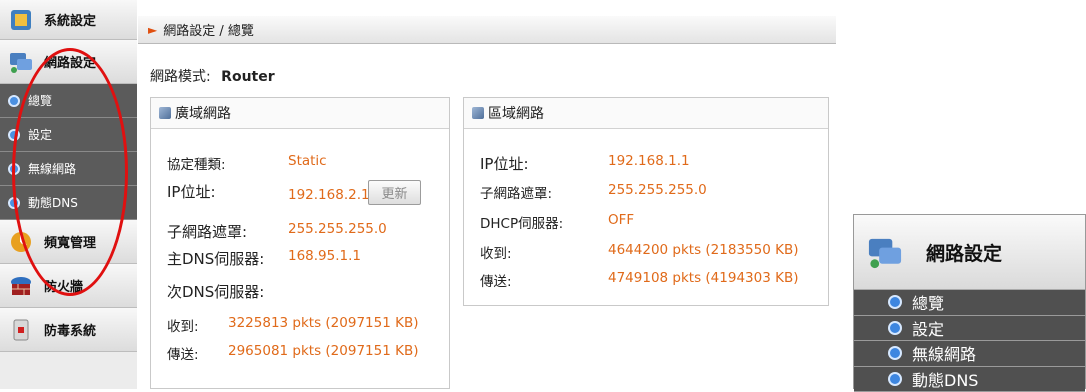  What do you see at coordinates (52, 168) in the screenshot?
I see `sidebar-subitem-label: 無線網路` at bounding box center [52, 168].